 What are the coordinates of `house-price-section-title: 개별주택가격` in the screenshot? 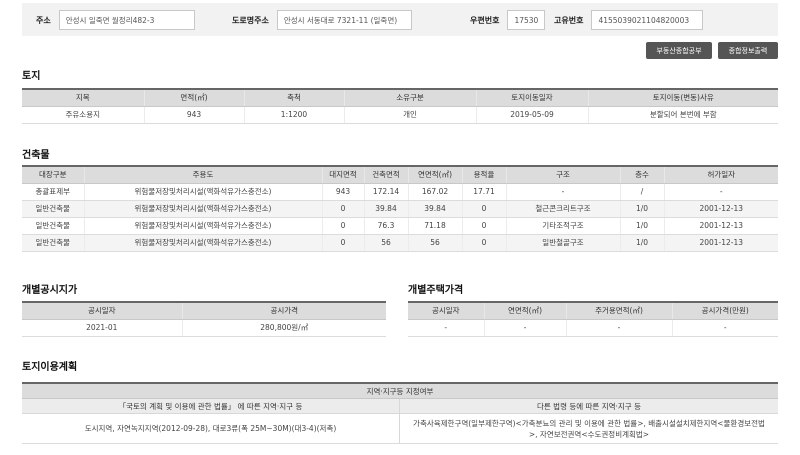 It's located at (436, 290).